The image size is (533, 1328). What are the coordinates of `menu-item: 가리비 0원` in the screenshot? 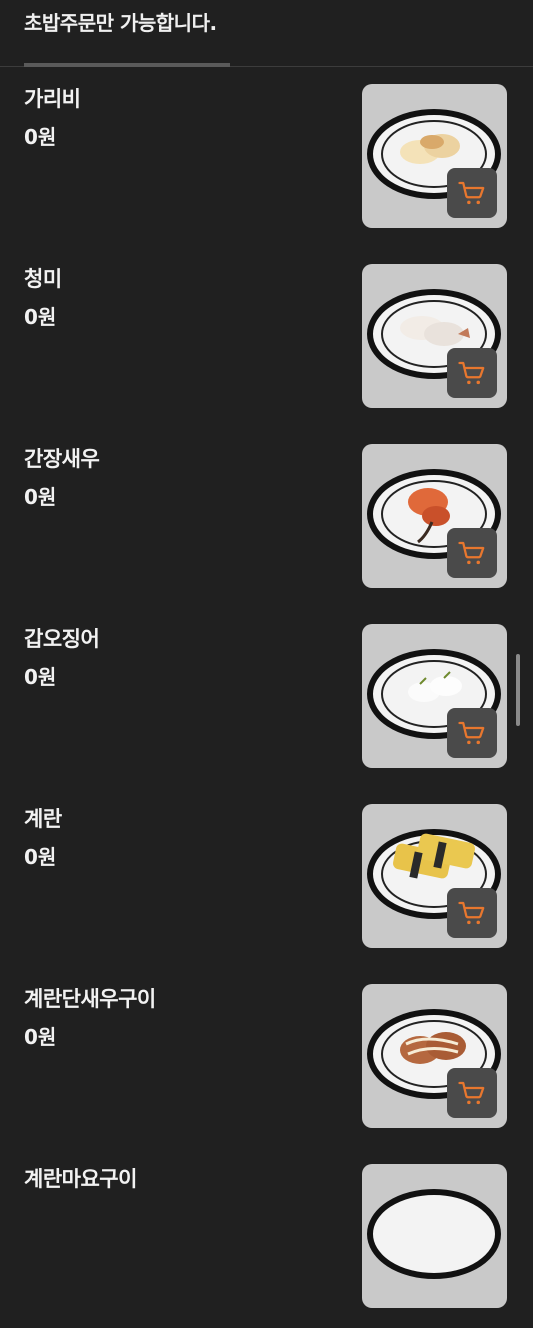 It's located at (266, 158).